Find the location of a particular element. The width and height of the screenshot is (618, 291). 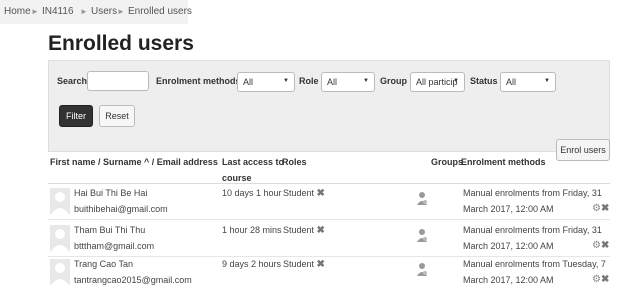

group-select: All particip ▼ is located at coordinates (437, 82).